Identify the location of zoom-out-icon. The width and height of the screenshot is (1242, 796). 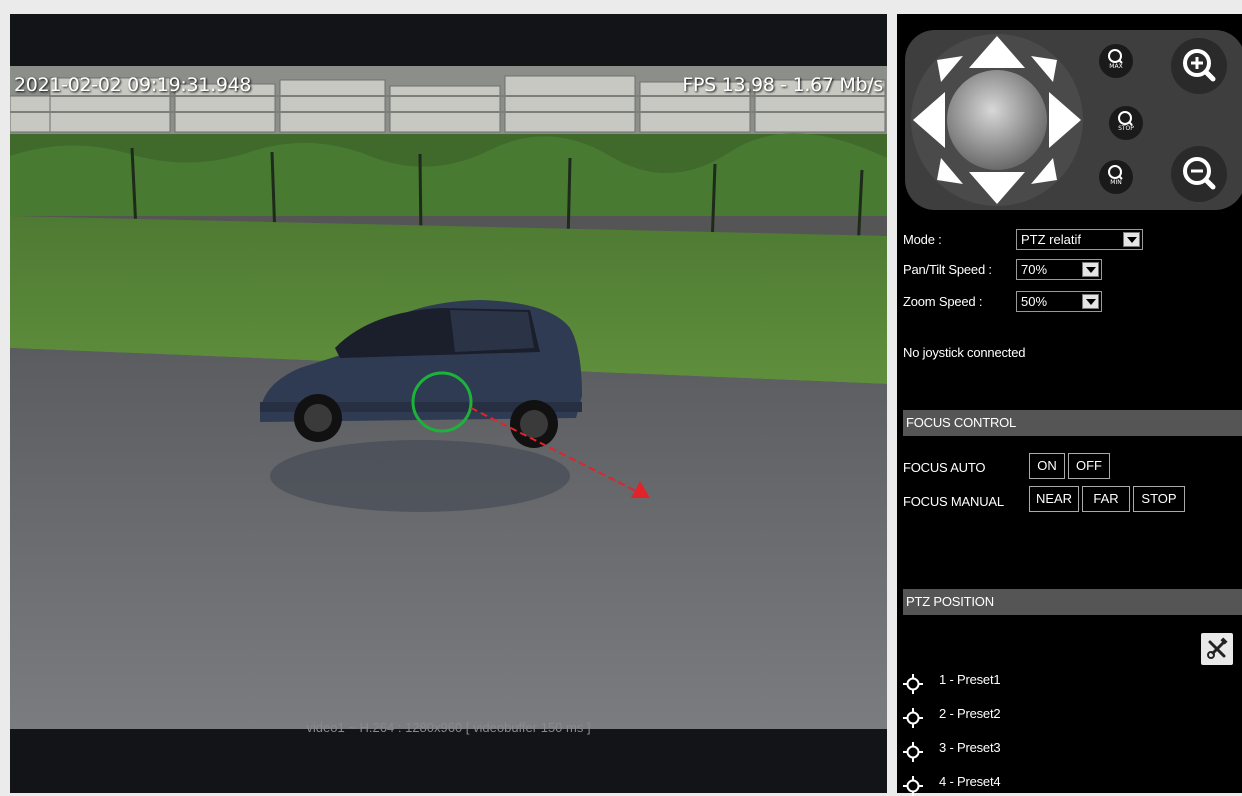
(1199, 173).